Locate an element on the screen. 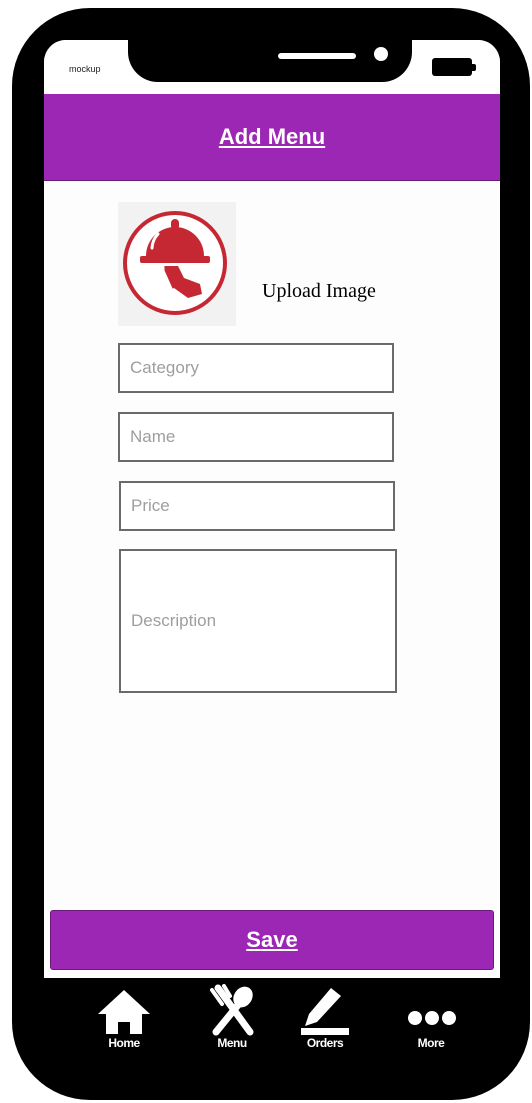 The image size is (532, 1103). nav-item-menu: Menu is located at coordinates (232, 1025).